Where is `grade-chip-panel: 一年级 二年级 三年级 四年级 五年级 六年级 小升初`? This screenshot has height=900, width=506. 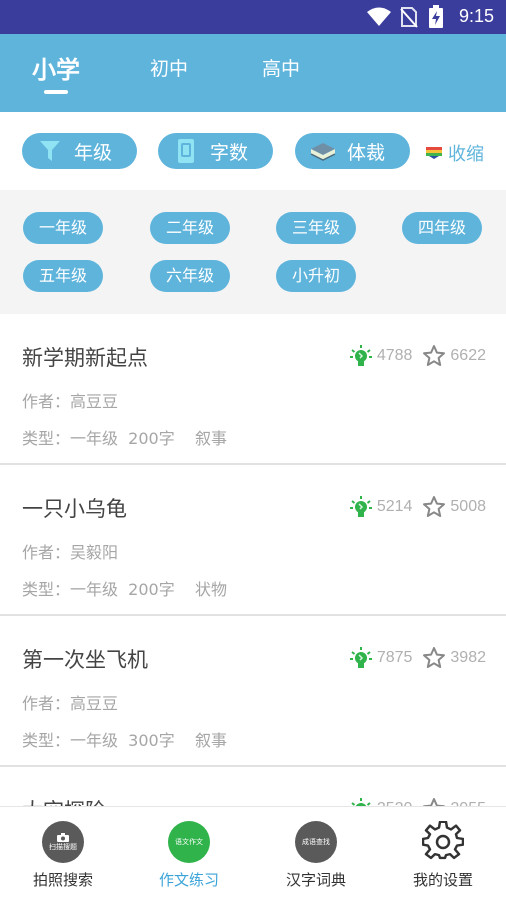 grade-chip-panel: 一年级 二年级 三年级 四年级 五年级 六年级 小升初 is located at coordinates (253, 252).